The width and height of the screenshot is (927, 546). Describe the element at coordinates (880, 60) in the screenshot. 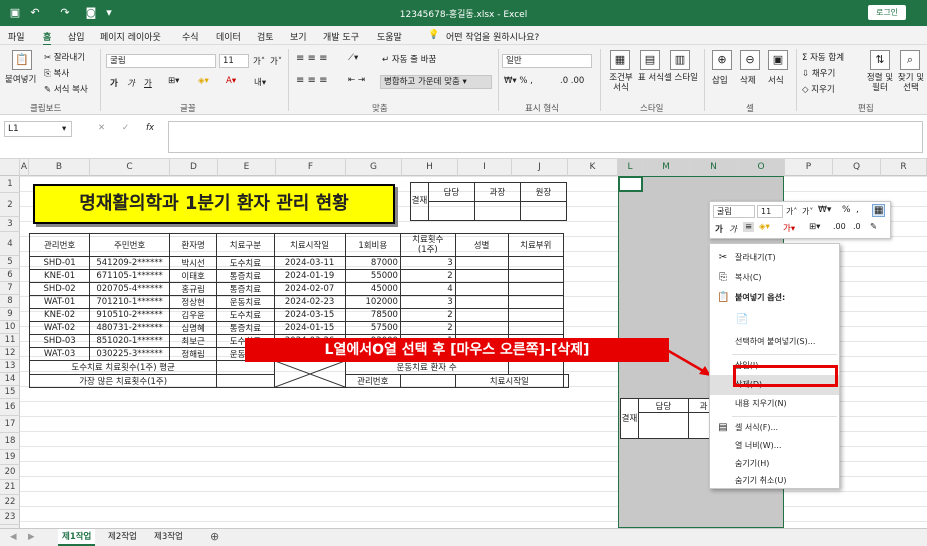

I see `sort-filter-icon: ⇅` at that location.